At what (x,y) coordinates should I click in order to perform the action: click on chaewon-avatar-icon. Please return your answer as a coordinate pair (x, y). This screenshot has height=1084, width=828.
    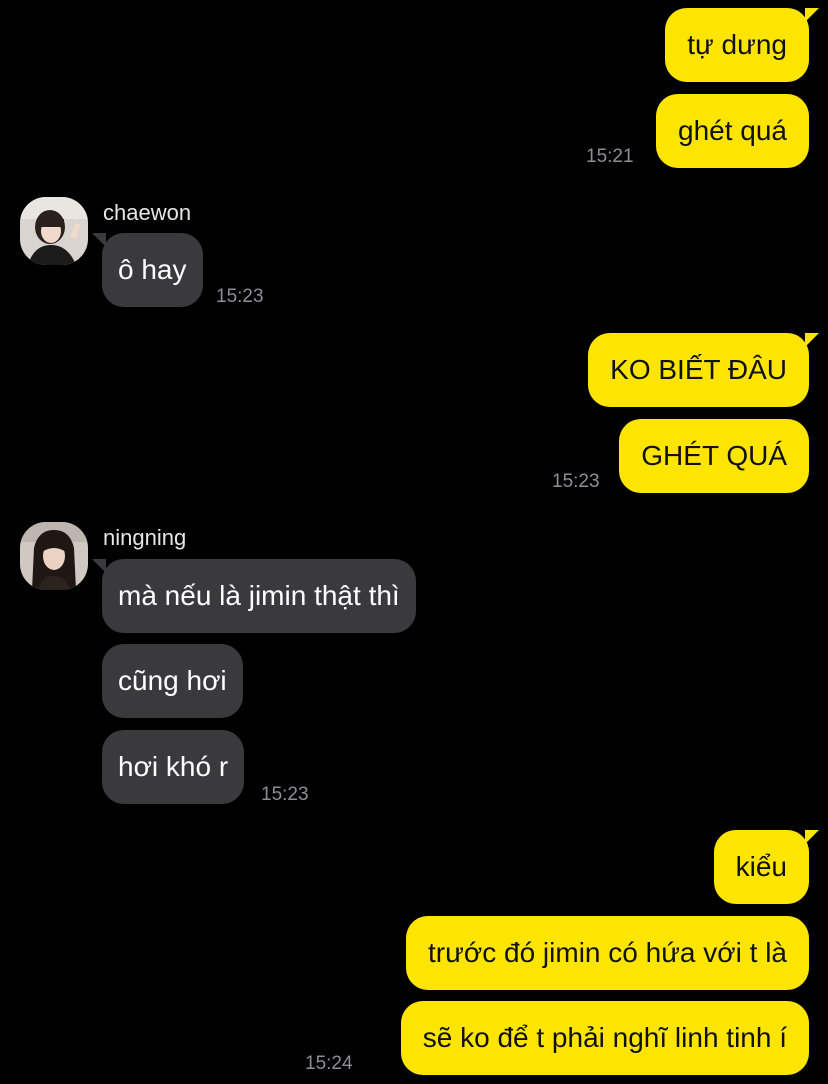
    Looking at the image, I should click on (54, 231).